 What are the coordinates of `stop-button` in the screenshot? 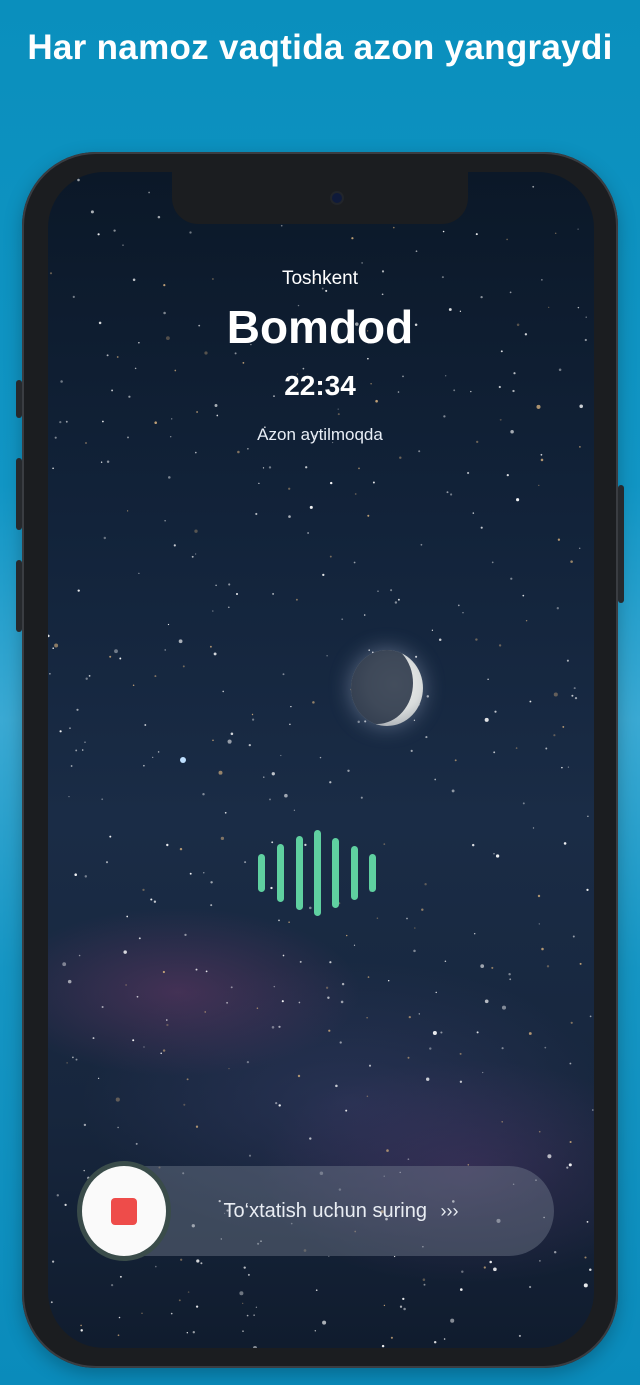 It's located at (124, 1211).